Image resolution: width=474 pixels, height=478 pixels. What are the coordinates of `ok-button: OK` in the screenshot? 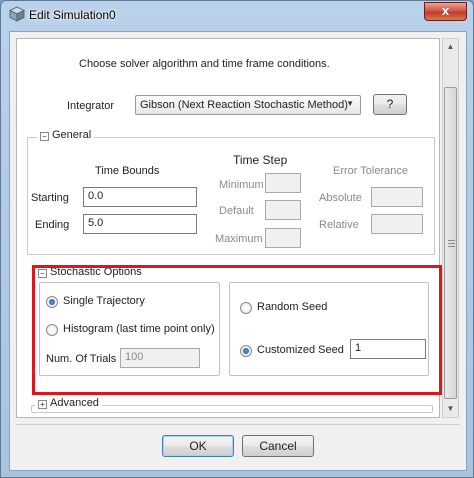 It's located at (198, 446).